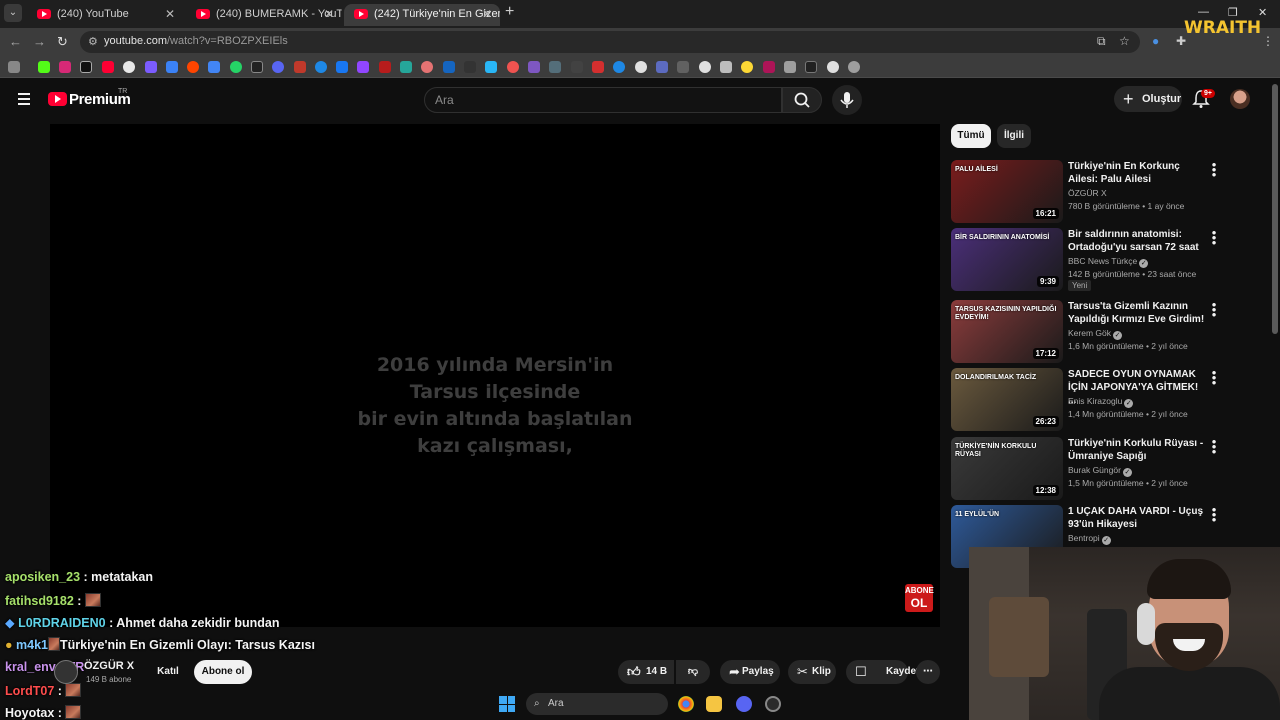 The height and width of the screenshot is (720, 1280). What do you see at coordinates (773, 704) in the screenshot?
I see `app-taskbar-icon` at bounding box center [773, 704].